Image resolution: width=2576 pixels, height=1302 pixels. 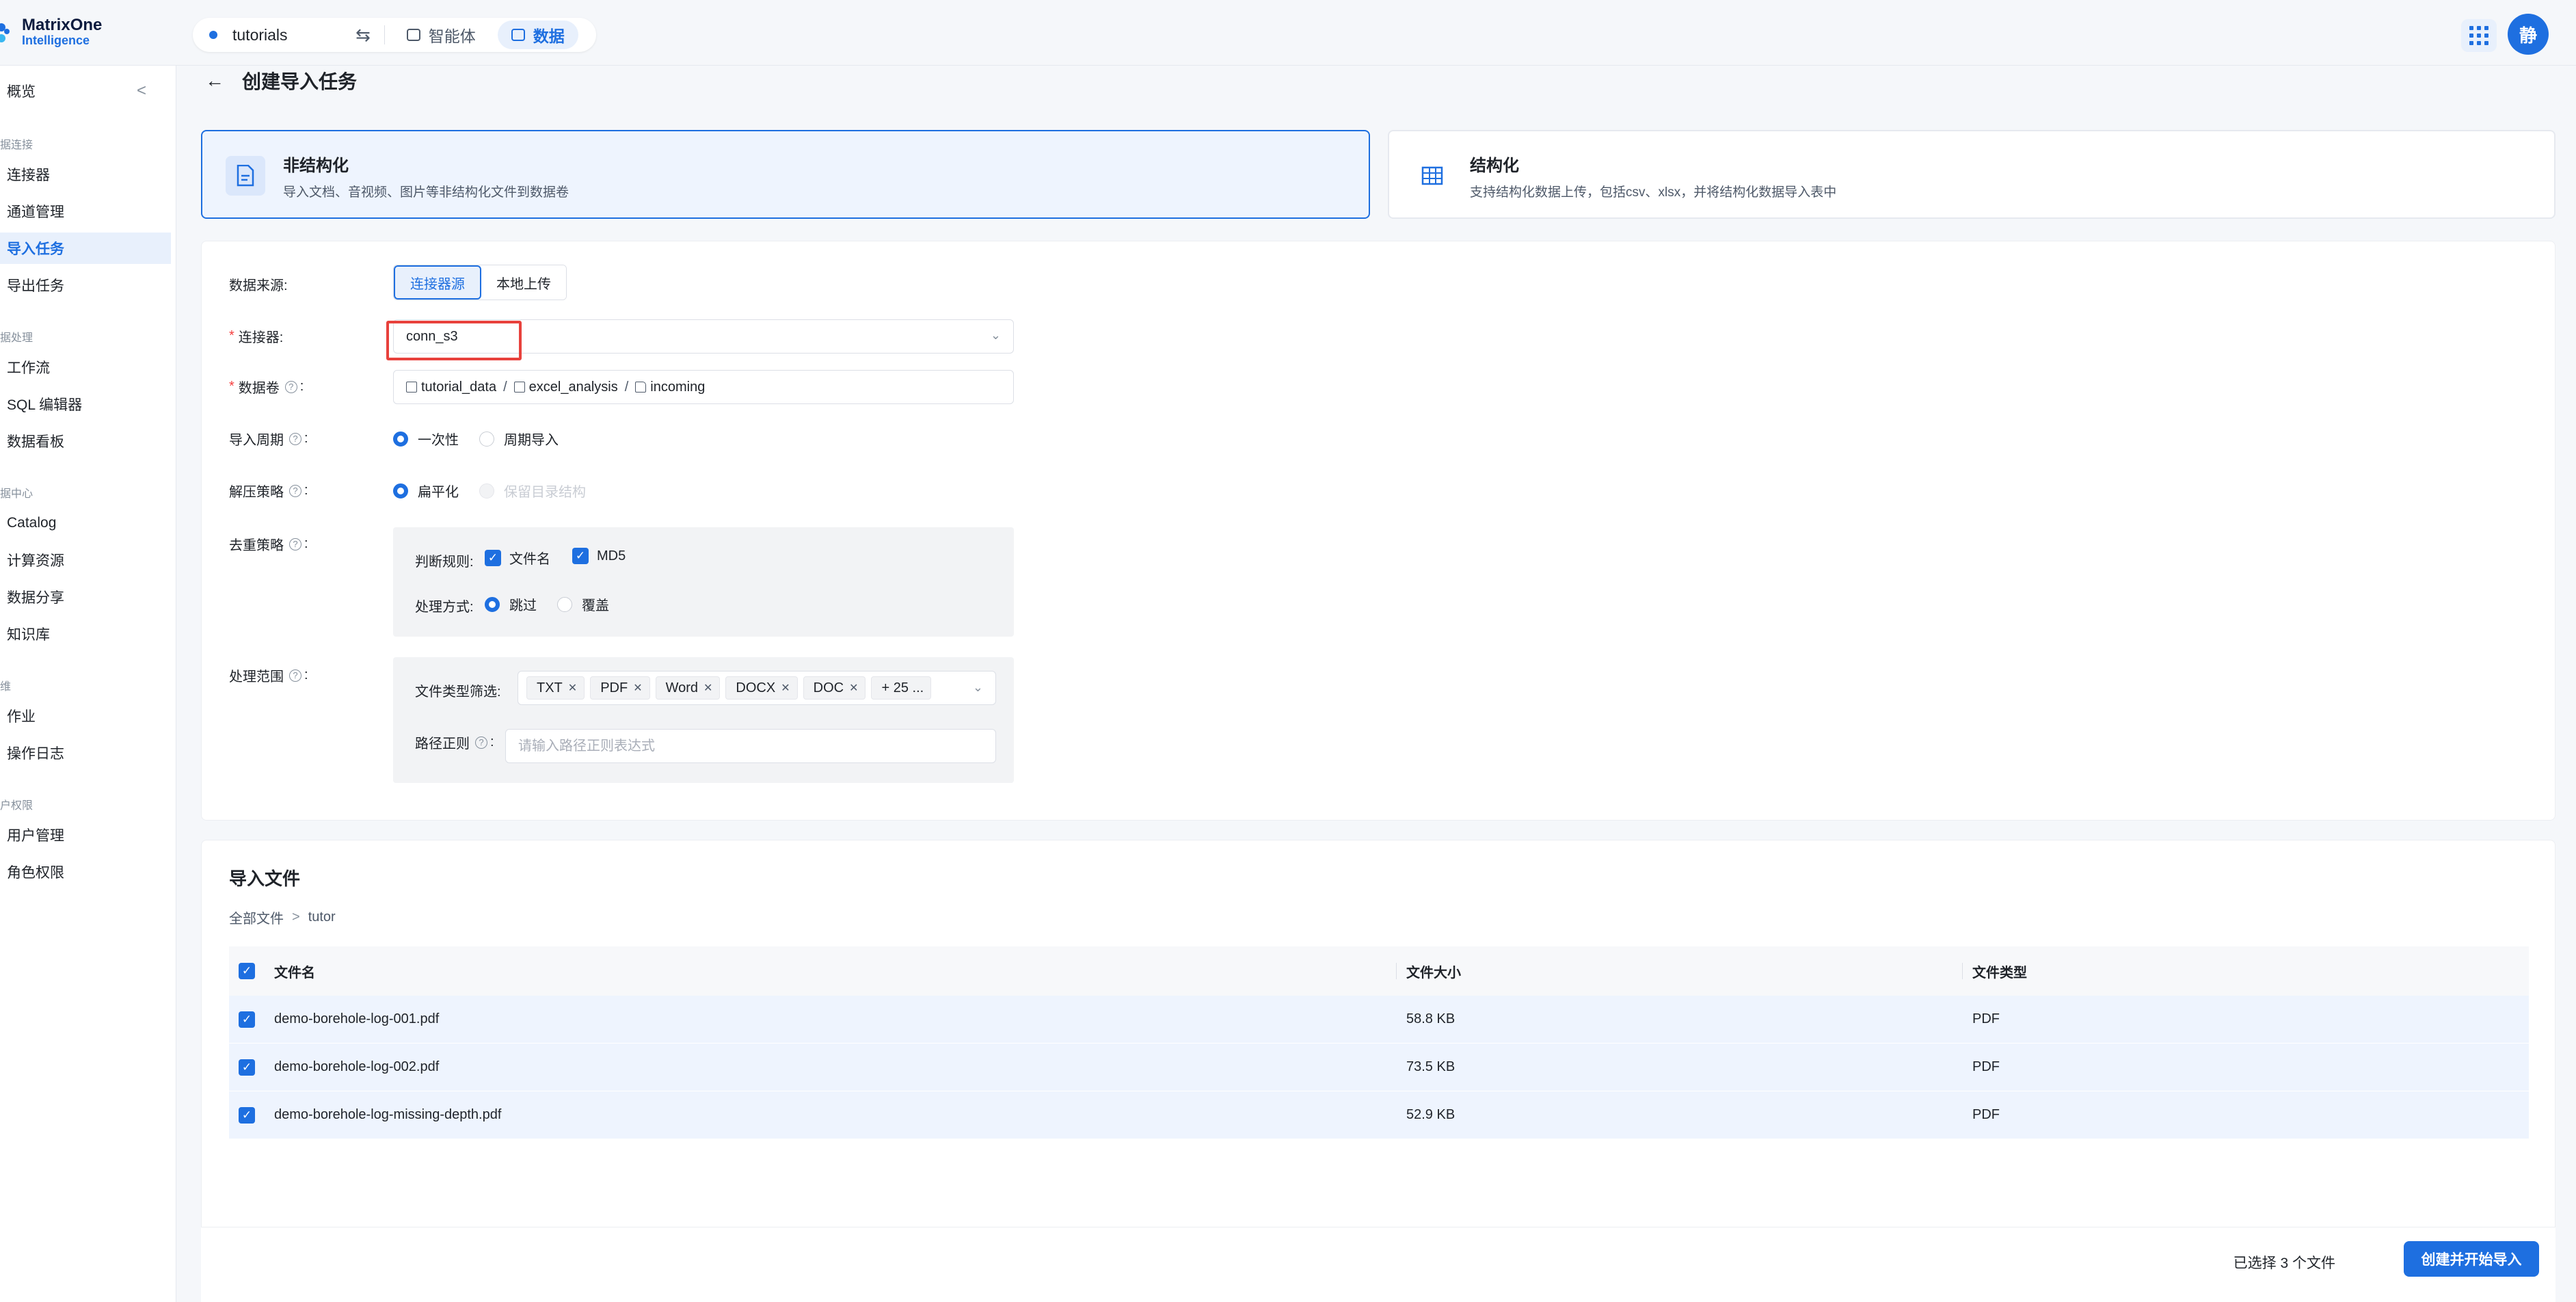 I want to click on sidebar-item-export-tasks: 导出任务, so click(x=85, y=285).